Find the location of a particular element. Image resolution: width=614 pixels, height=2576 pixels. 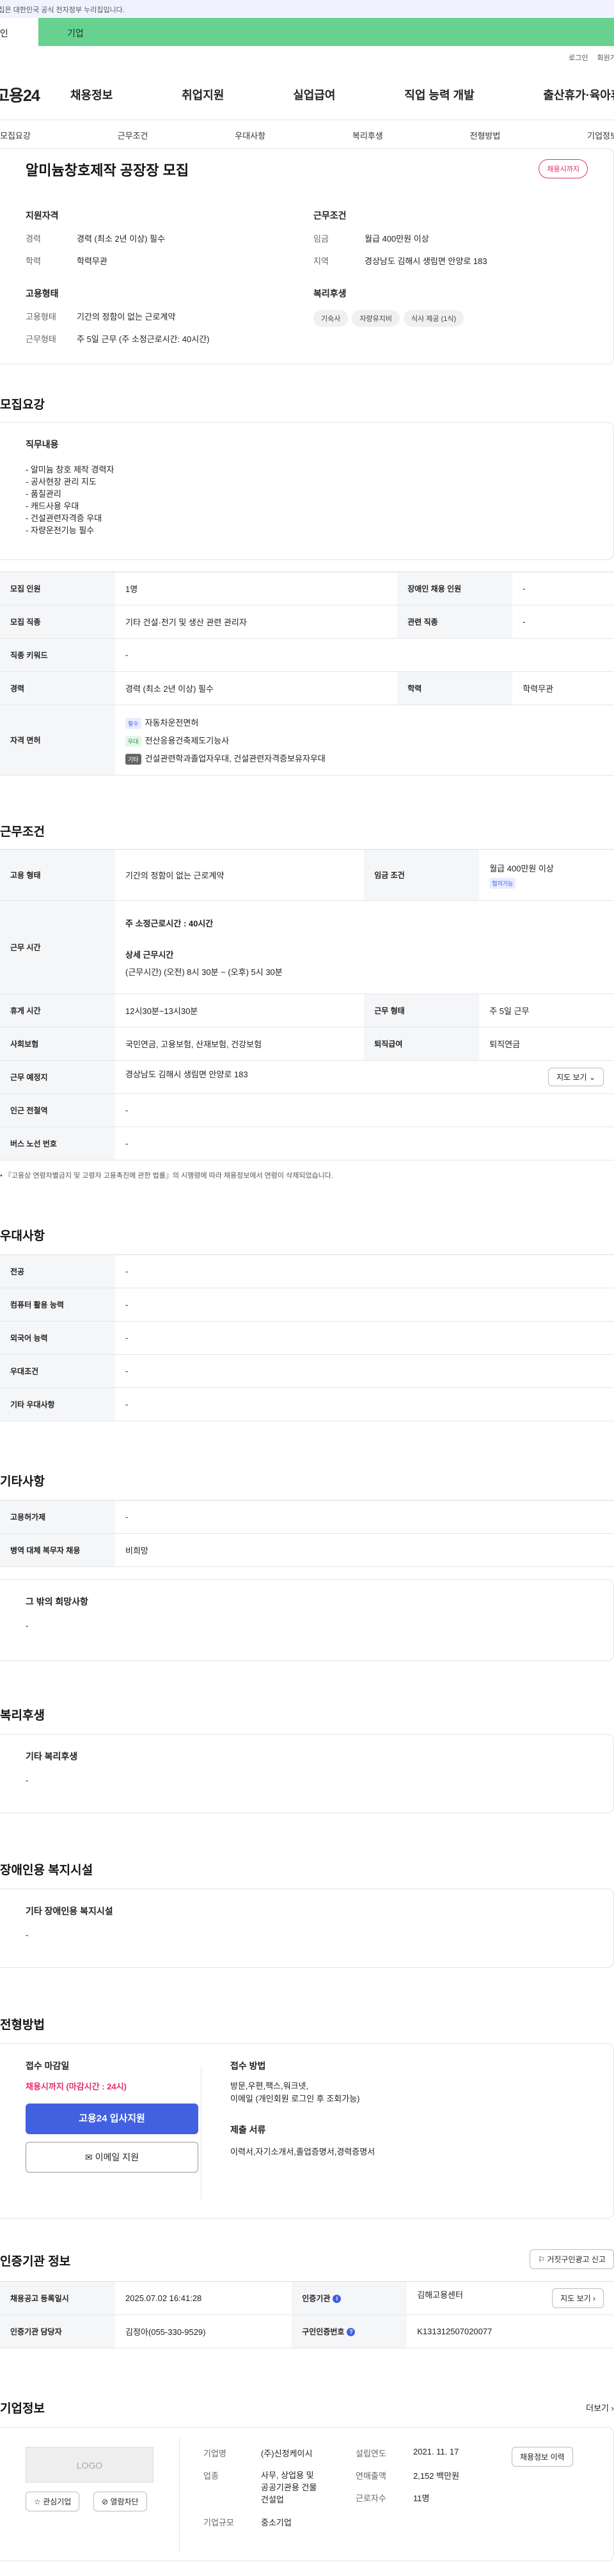

table-row: 휴게 시간 12시30분~13시30분 근무 형태 주 5일 근무 is located at coordinates (307, 1010).